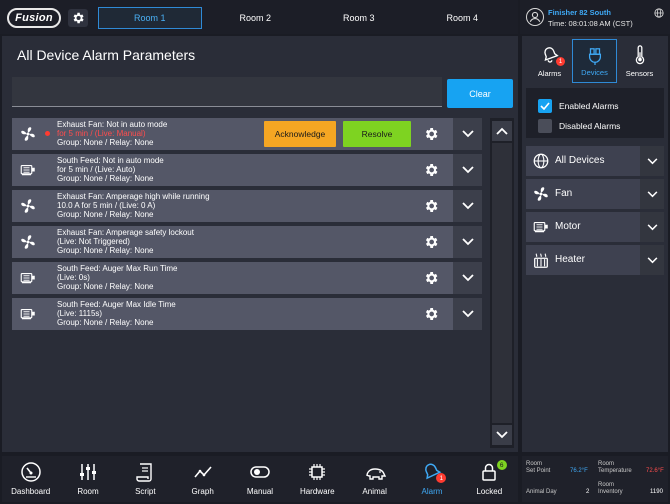  What do you see at coordinates (549, 61) in the screenshot?
I see `tab-alarms: 1 Alarms` at bounding box center [549, 61].